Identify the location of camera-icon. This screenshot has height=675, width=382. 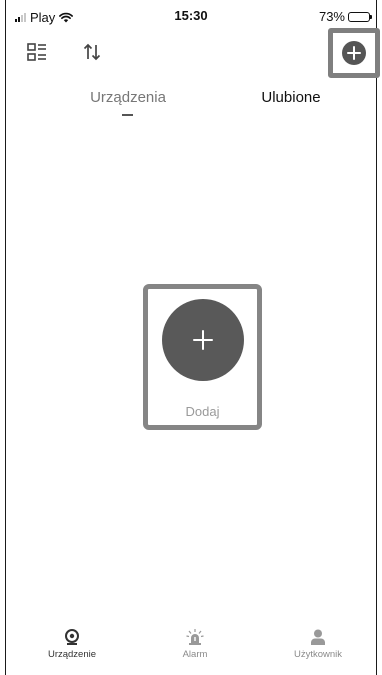
(72, 637).